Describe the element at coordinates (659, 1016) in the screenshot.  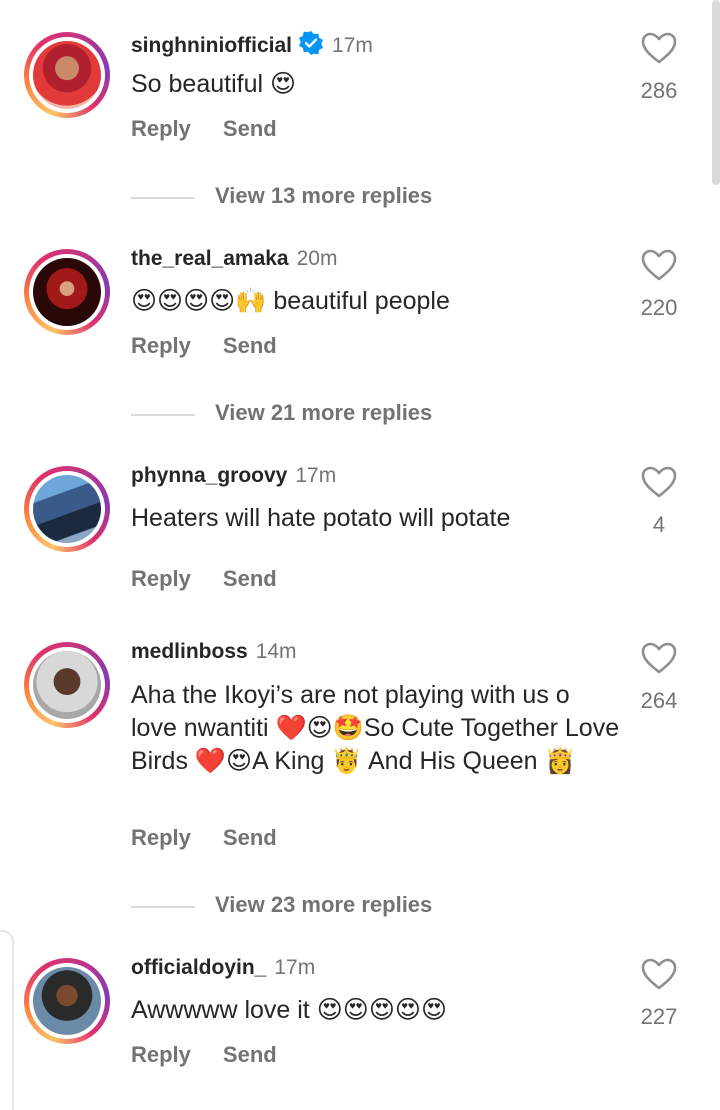
I see `like-count: 227` at that location.